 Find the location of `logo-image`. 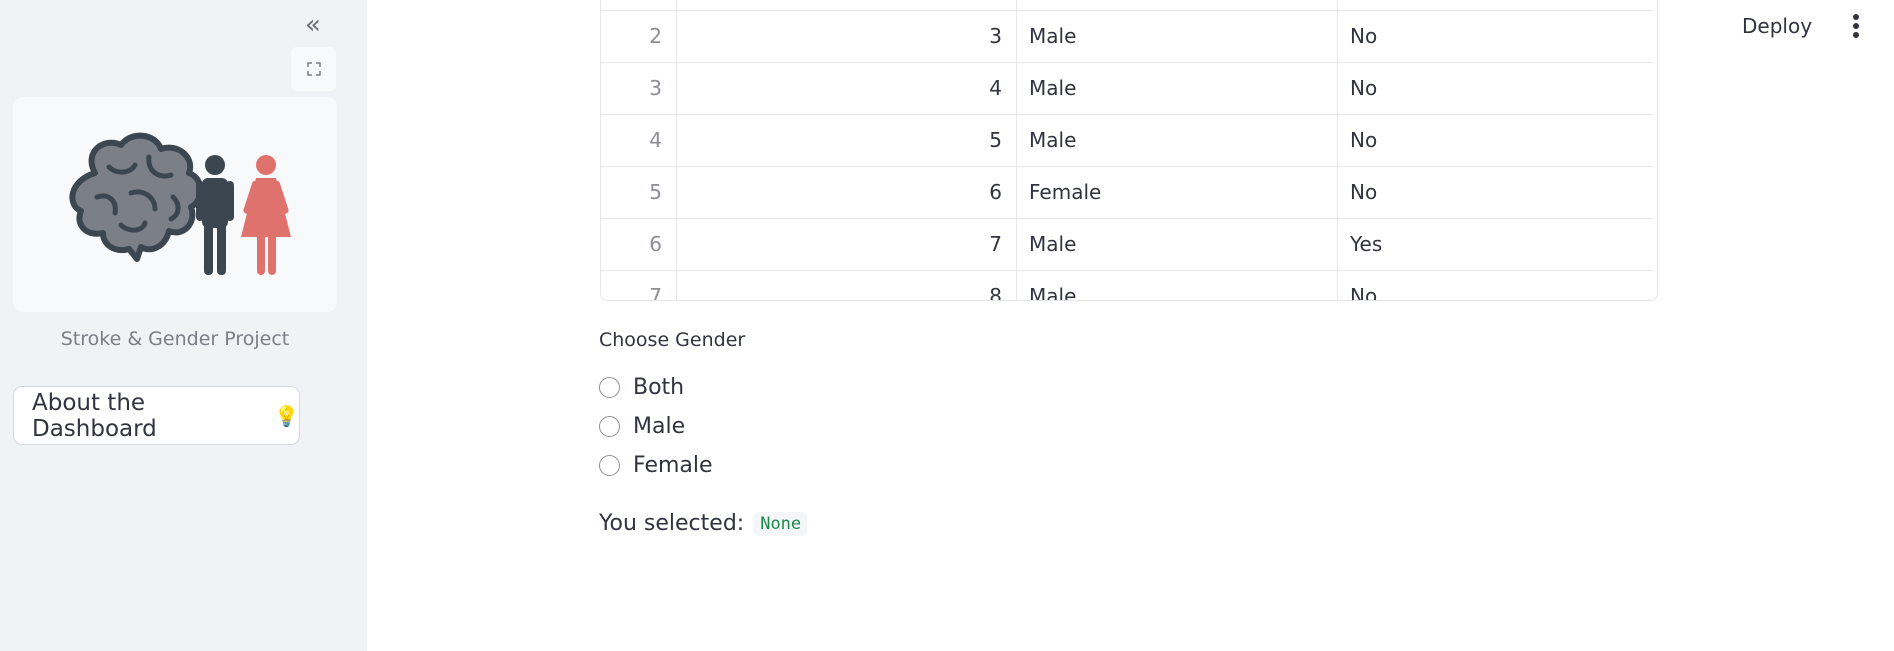

logo-image is located at coordinates (175, 204).